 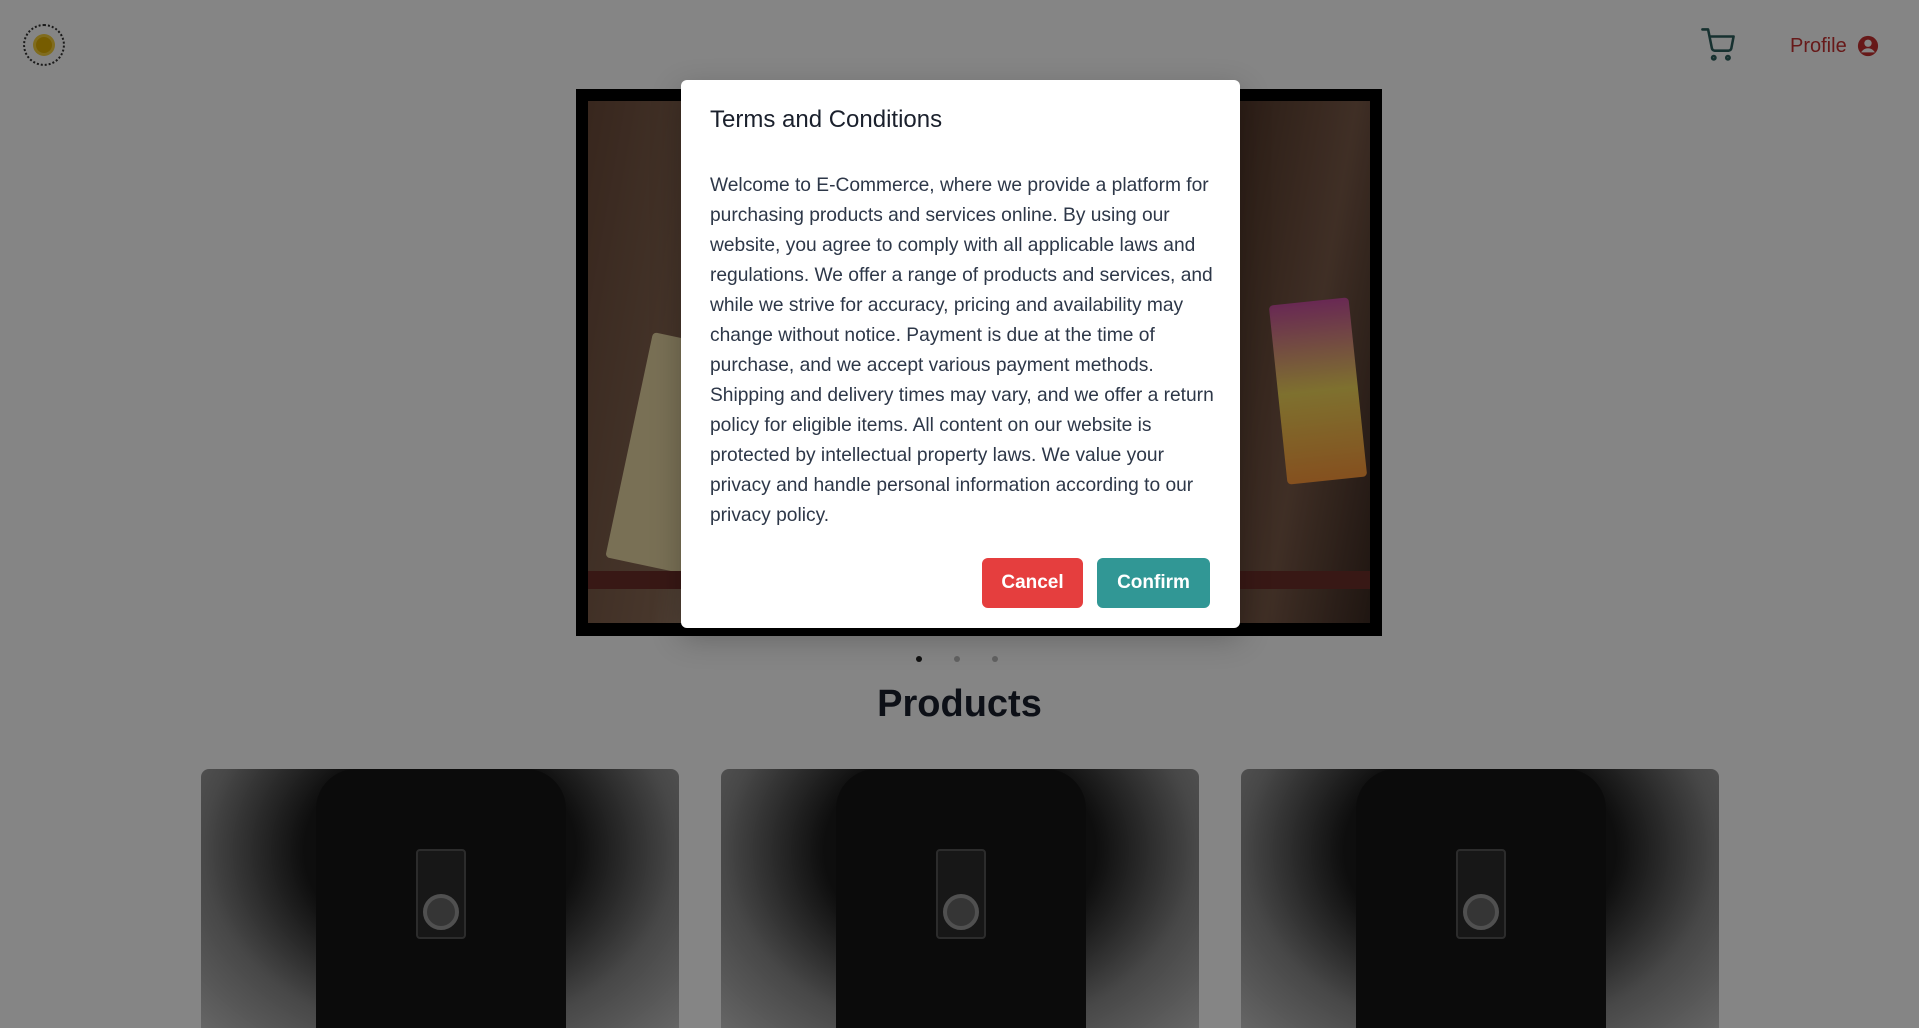 What do you see at coordinates (1153, 583) in the screenshot?
I see `confirm-button: Confirm` at bounding box center [1153, 583].